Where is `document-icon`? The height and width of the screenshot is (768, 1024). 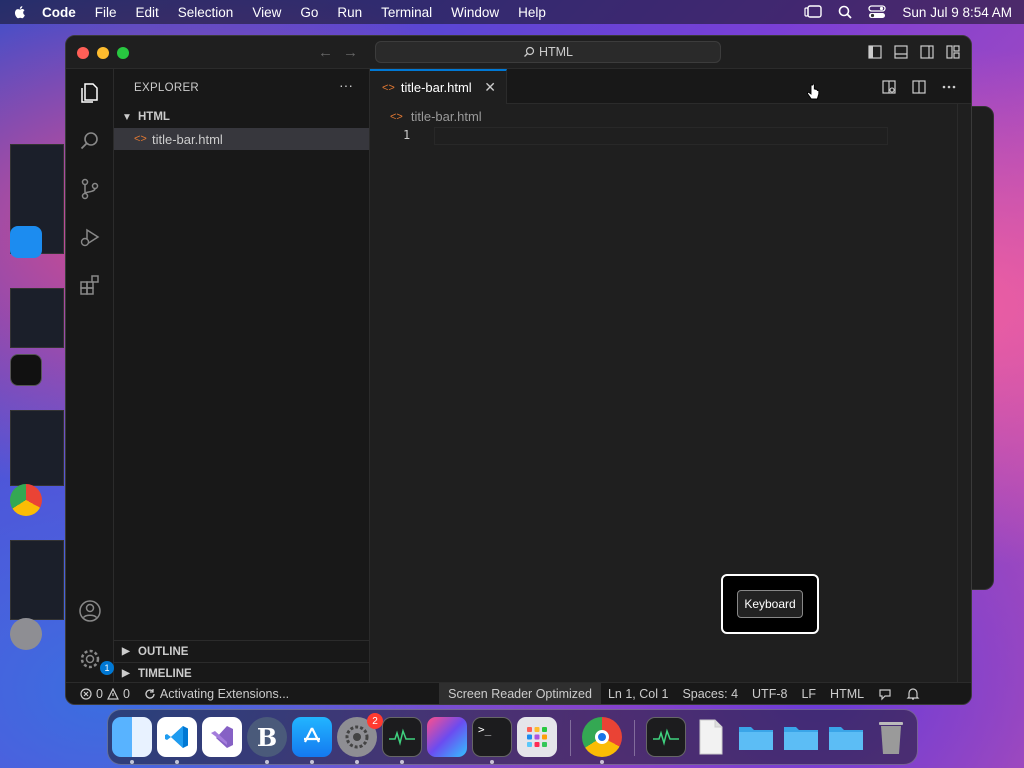
document-icon is located at coordinates (711, 737).